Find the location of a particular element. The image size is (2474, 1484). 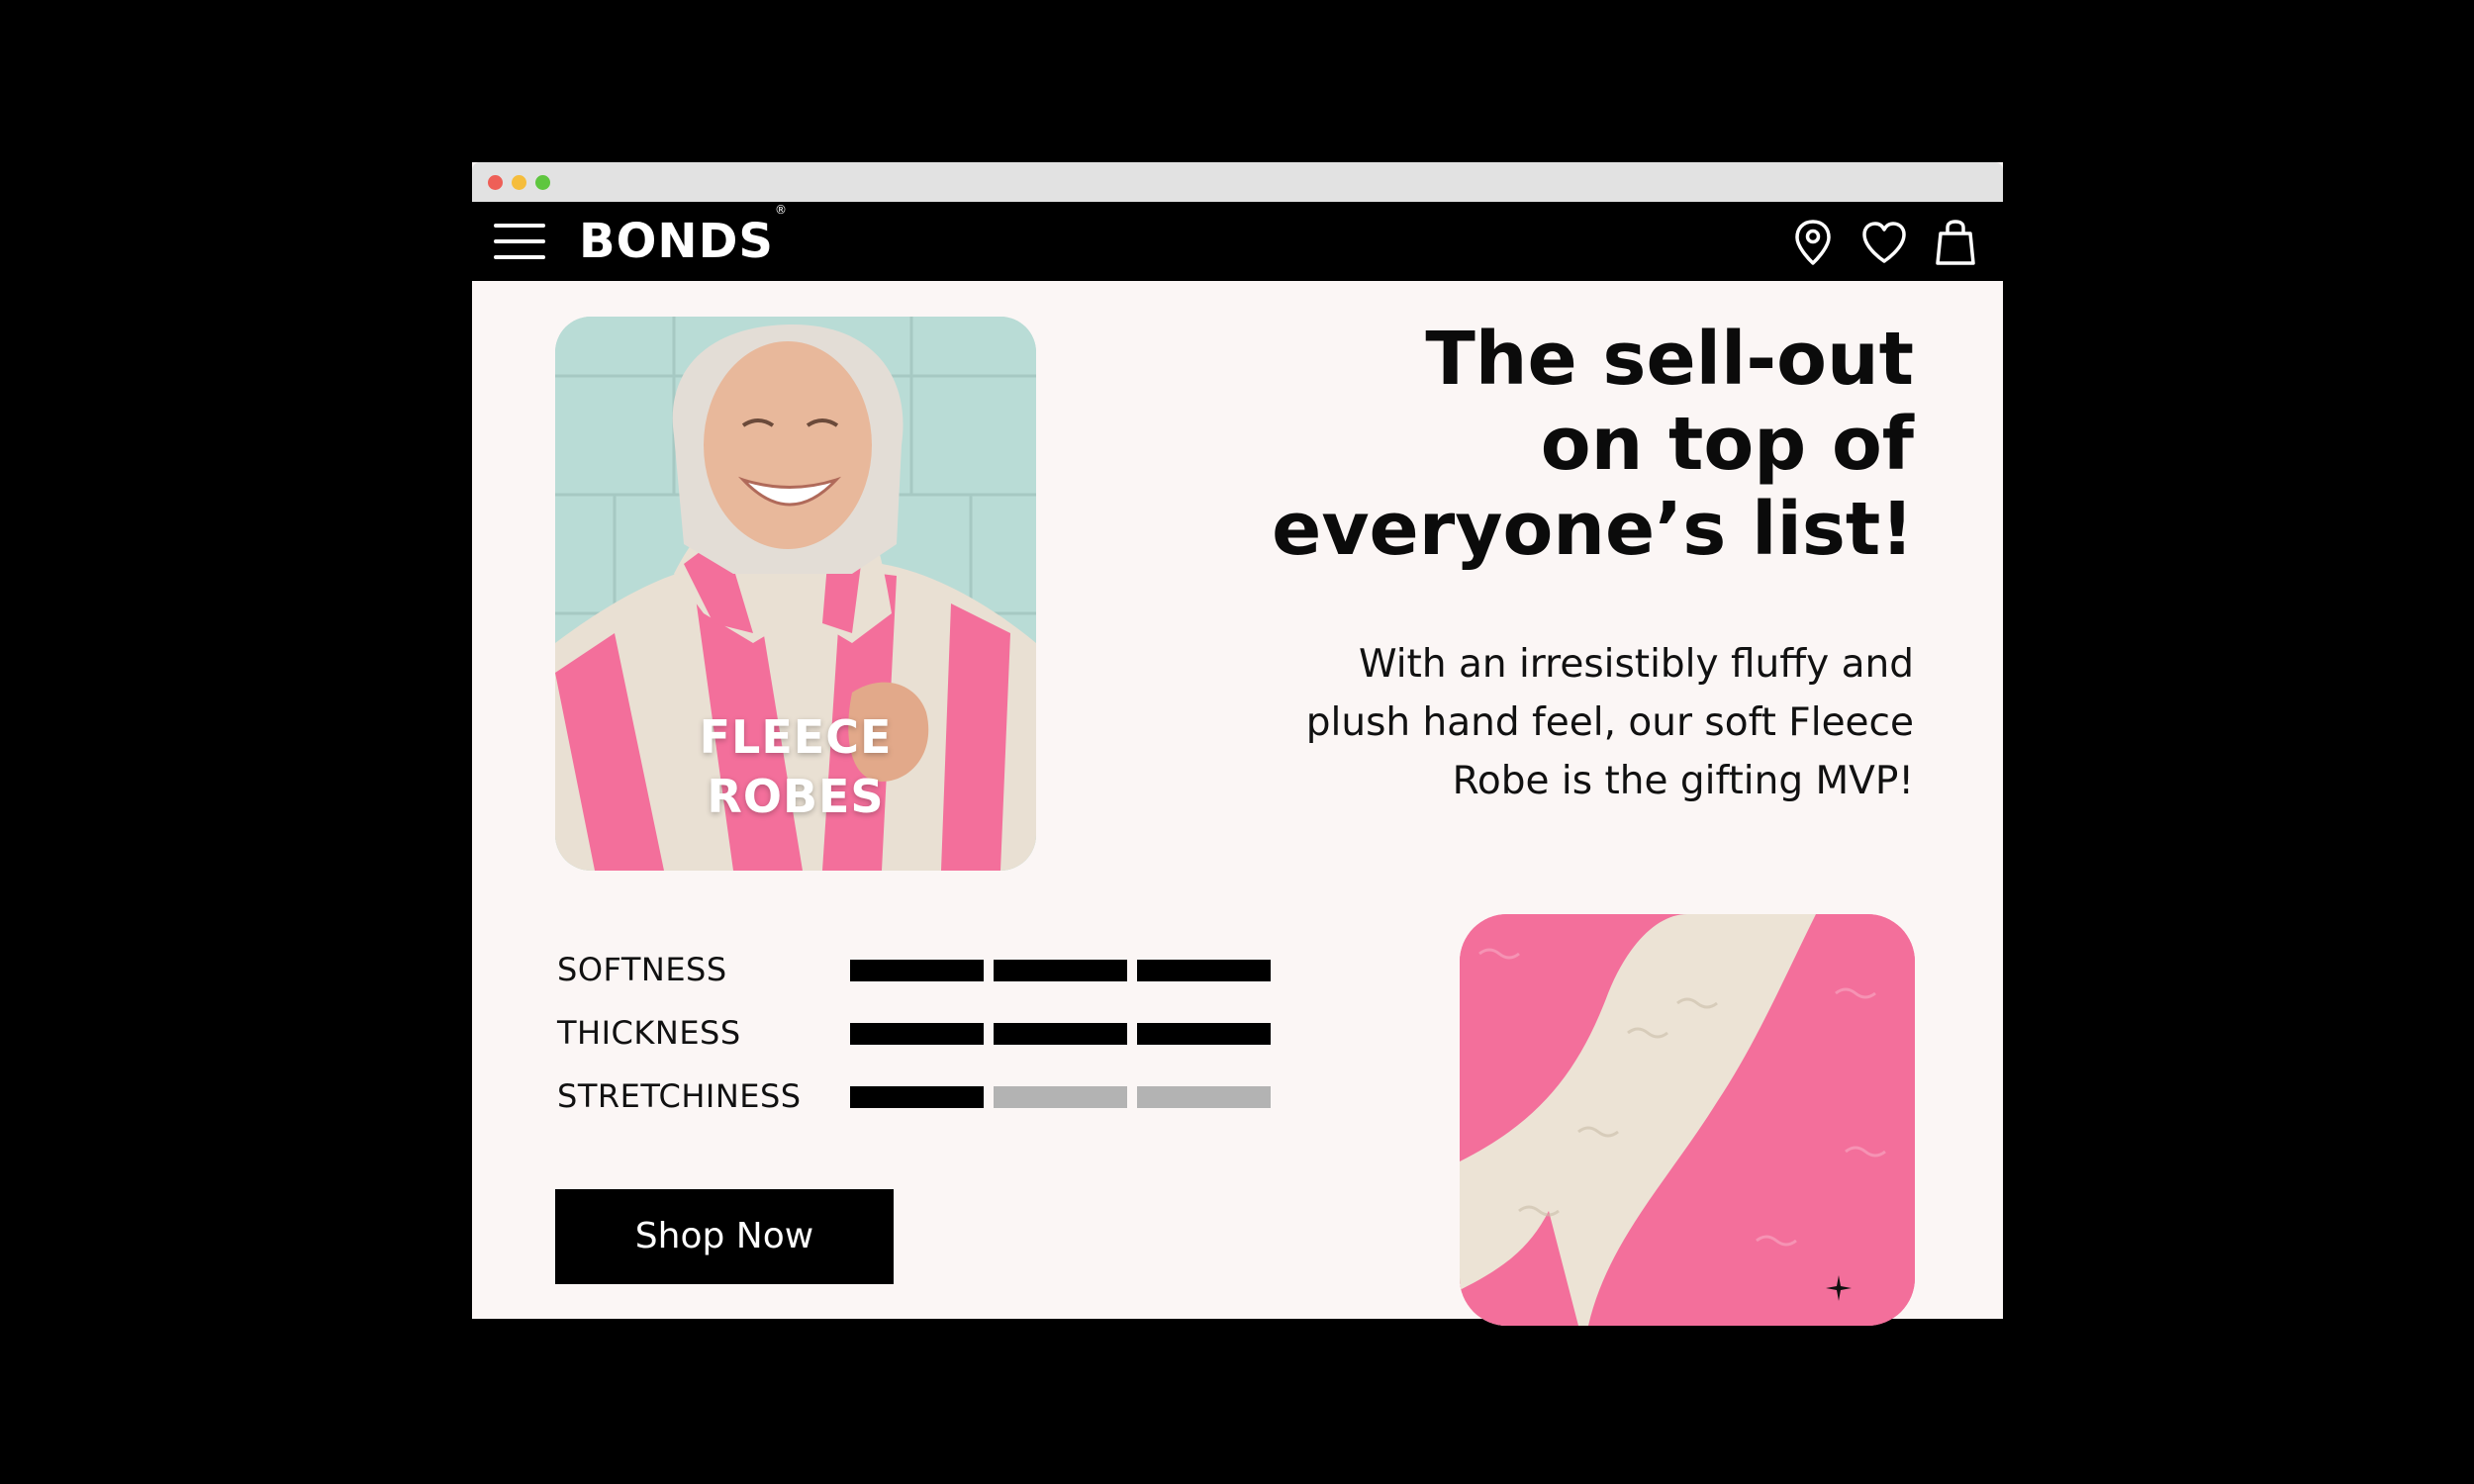

location-pin-icon is located at coordinates (1813, 242).